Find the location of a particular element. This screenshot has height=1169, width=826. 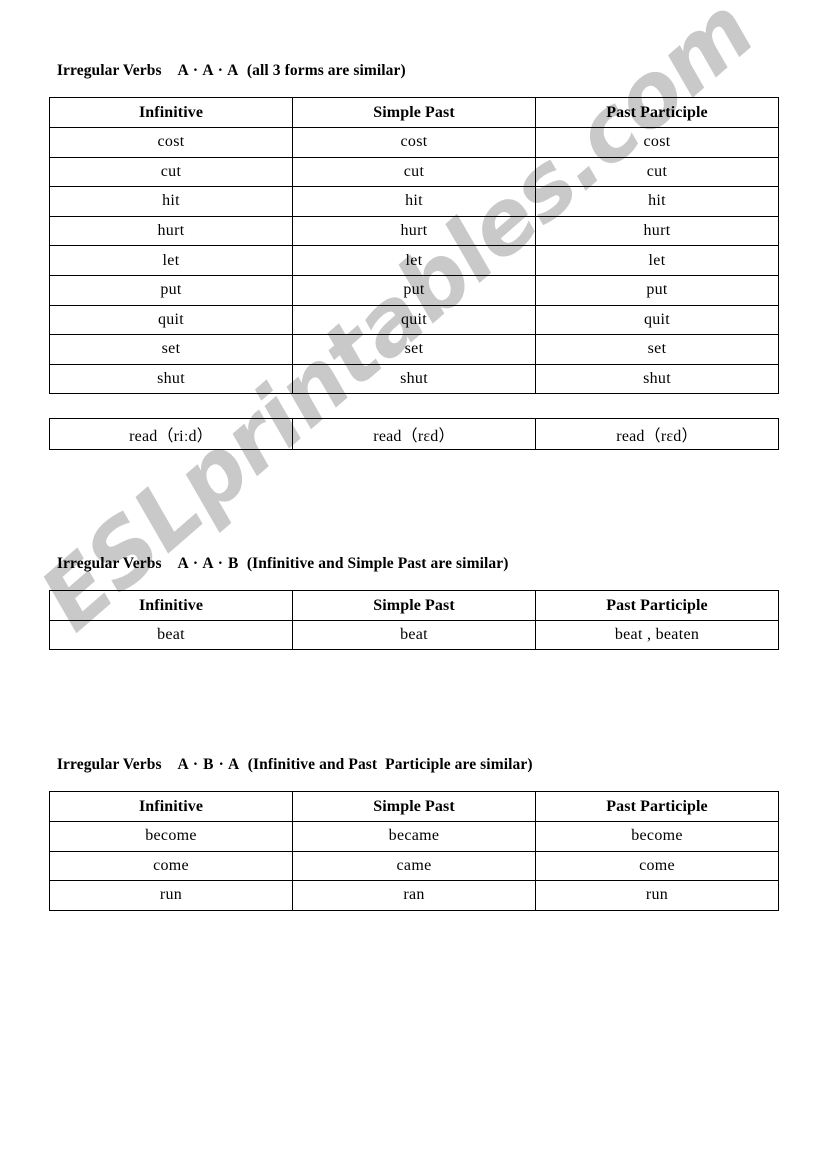

cell-simple-past: shut is located at coordinates (414, 379).